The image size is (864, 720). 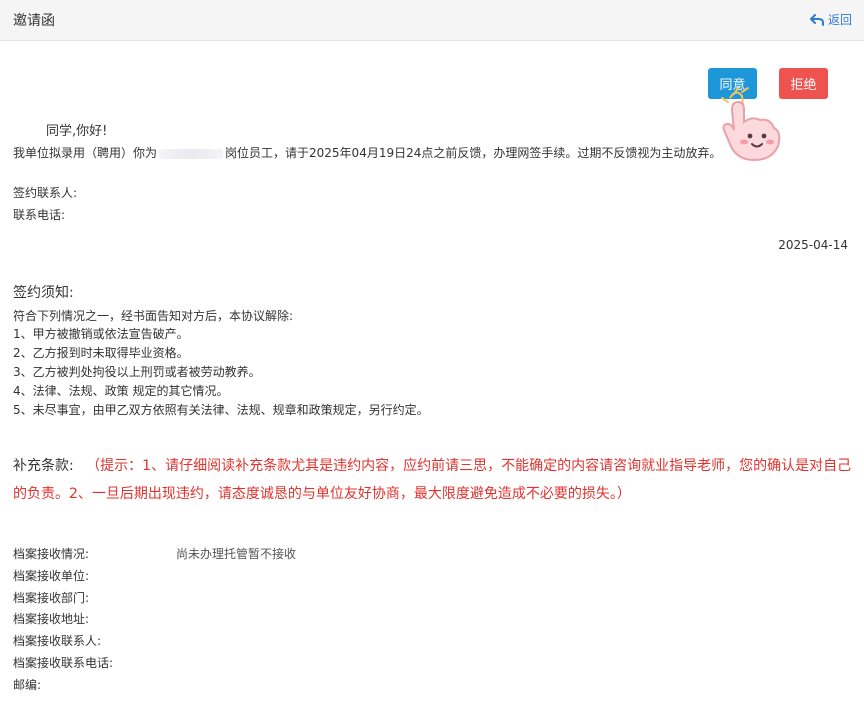 I want to click on back-arrow-icon, so click(x=816, y=19).